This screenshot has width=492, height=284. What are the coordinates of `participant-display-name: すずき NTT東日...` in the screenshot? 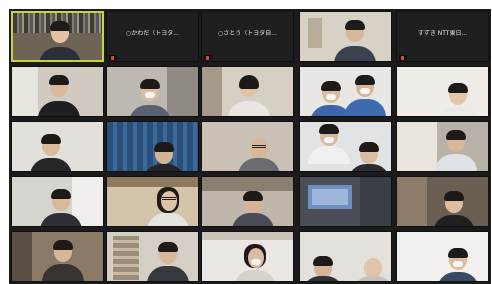 It's located at (442, 33).